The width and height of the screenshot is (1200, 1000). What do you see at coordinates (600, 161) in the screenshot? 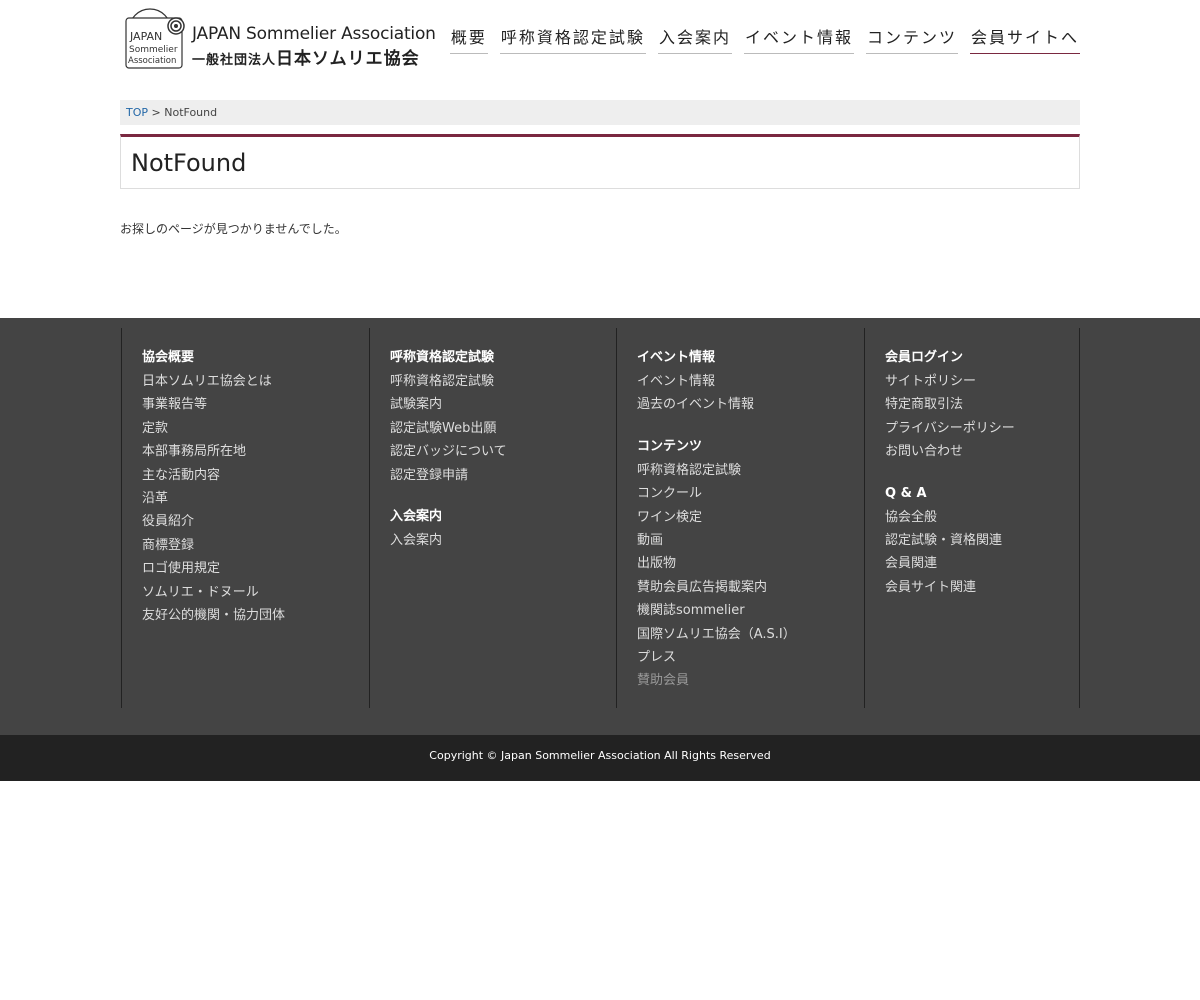
I see `page-title-box: NotFound` at bounding box center [600, 161].